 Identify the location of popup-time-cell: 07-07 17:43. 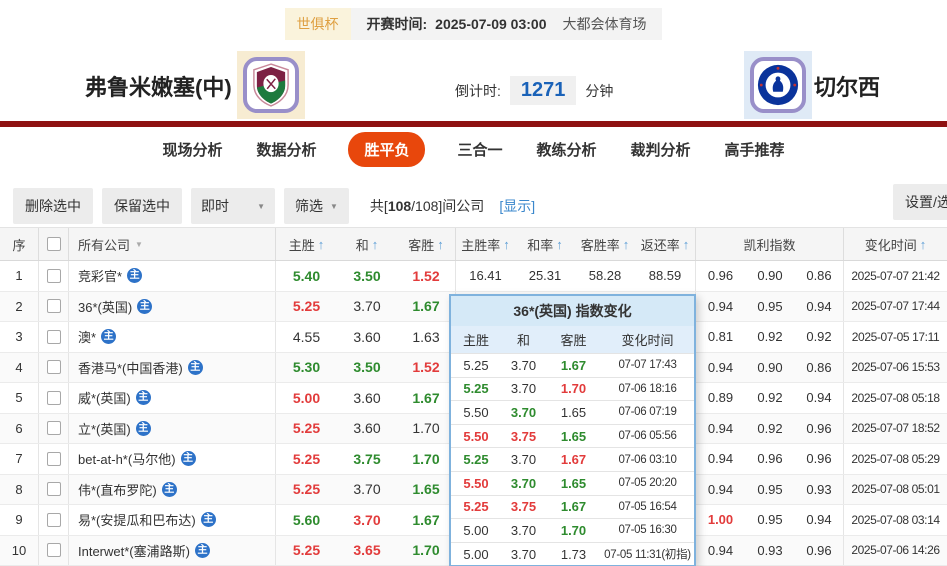
(647, 365).